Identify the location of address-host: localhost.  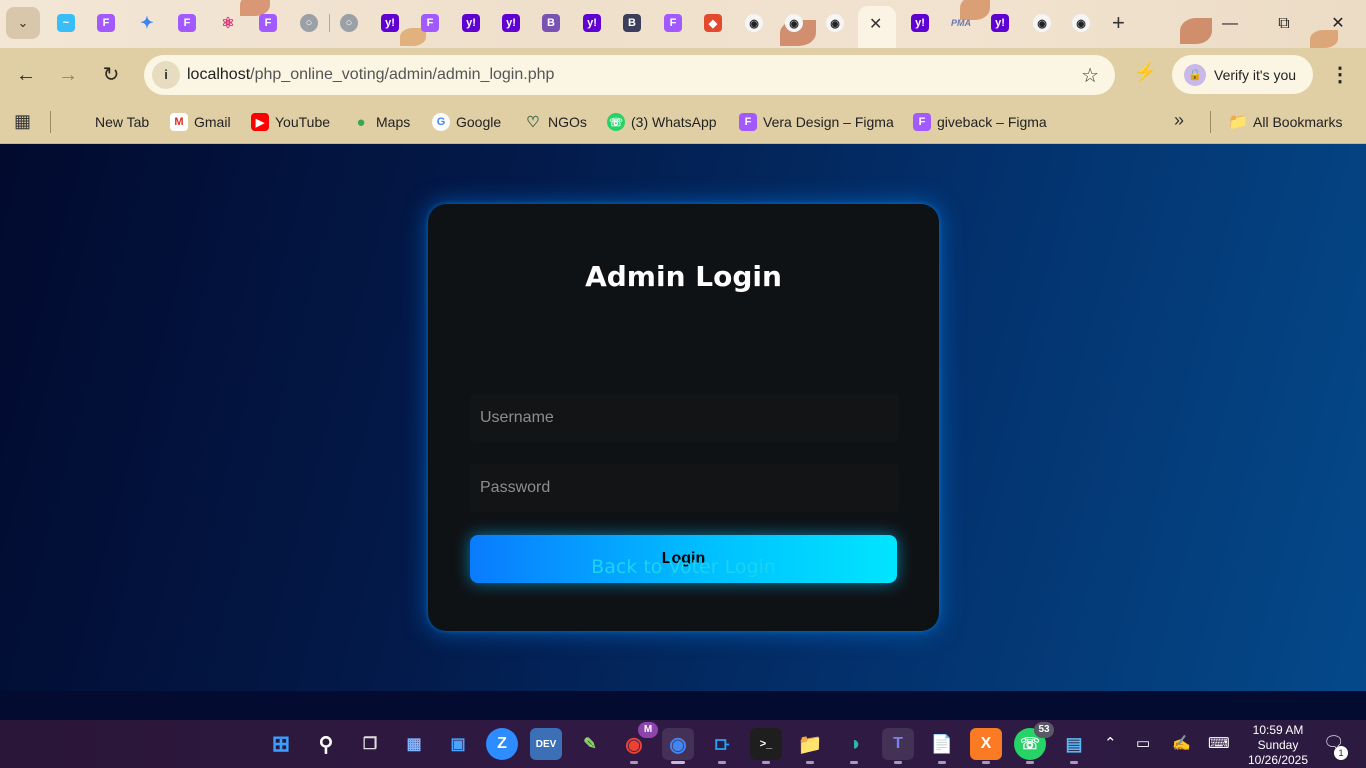
(219, 74).